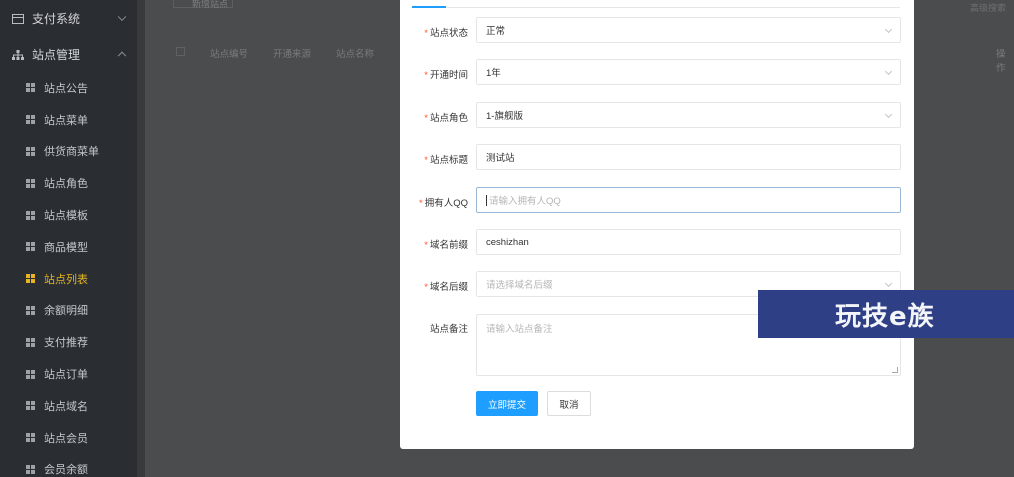 The image size is (1014, 477). What do you see at coordinates (688, 157) in the screenshot?
I see `site-title-input: 测试站` at bounding box center [688, 157].